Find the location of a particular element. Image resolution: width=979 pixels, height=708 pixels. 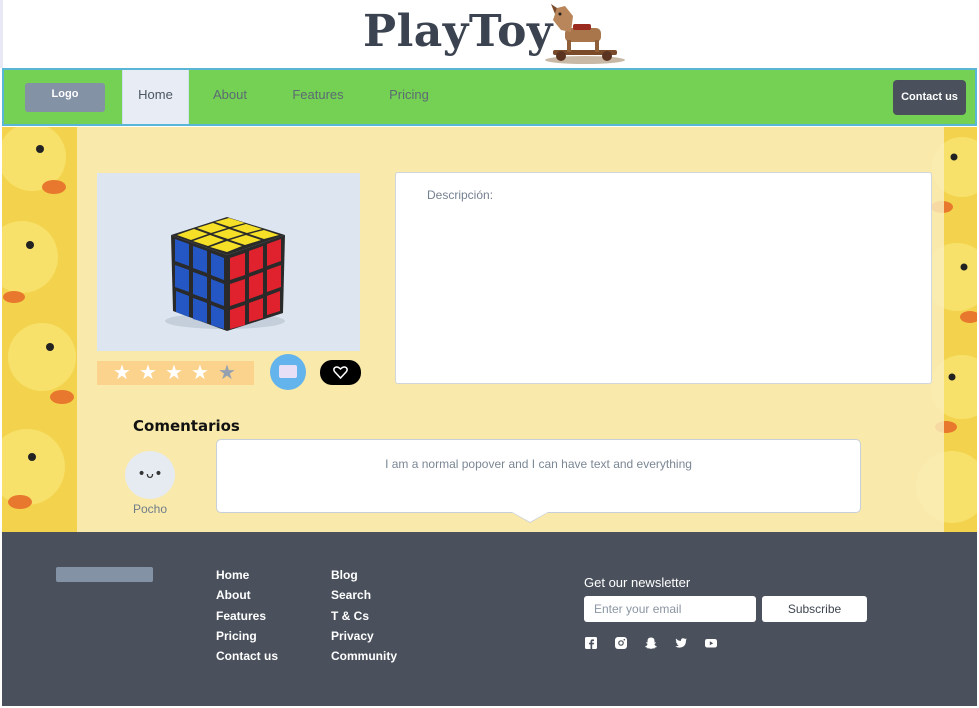

nav-item-features: Features is located at coordinates (318, 97).